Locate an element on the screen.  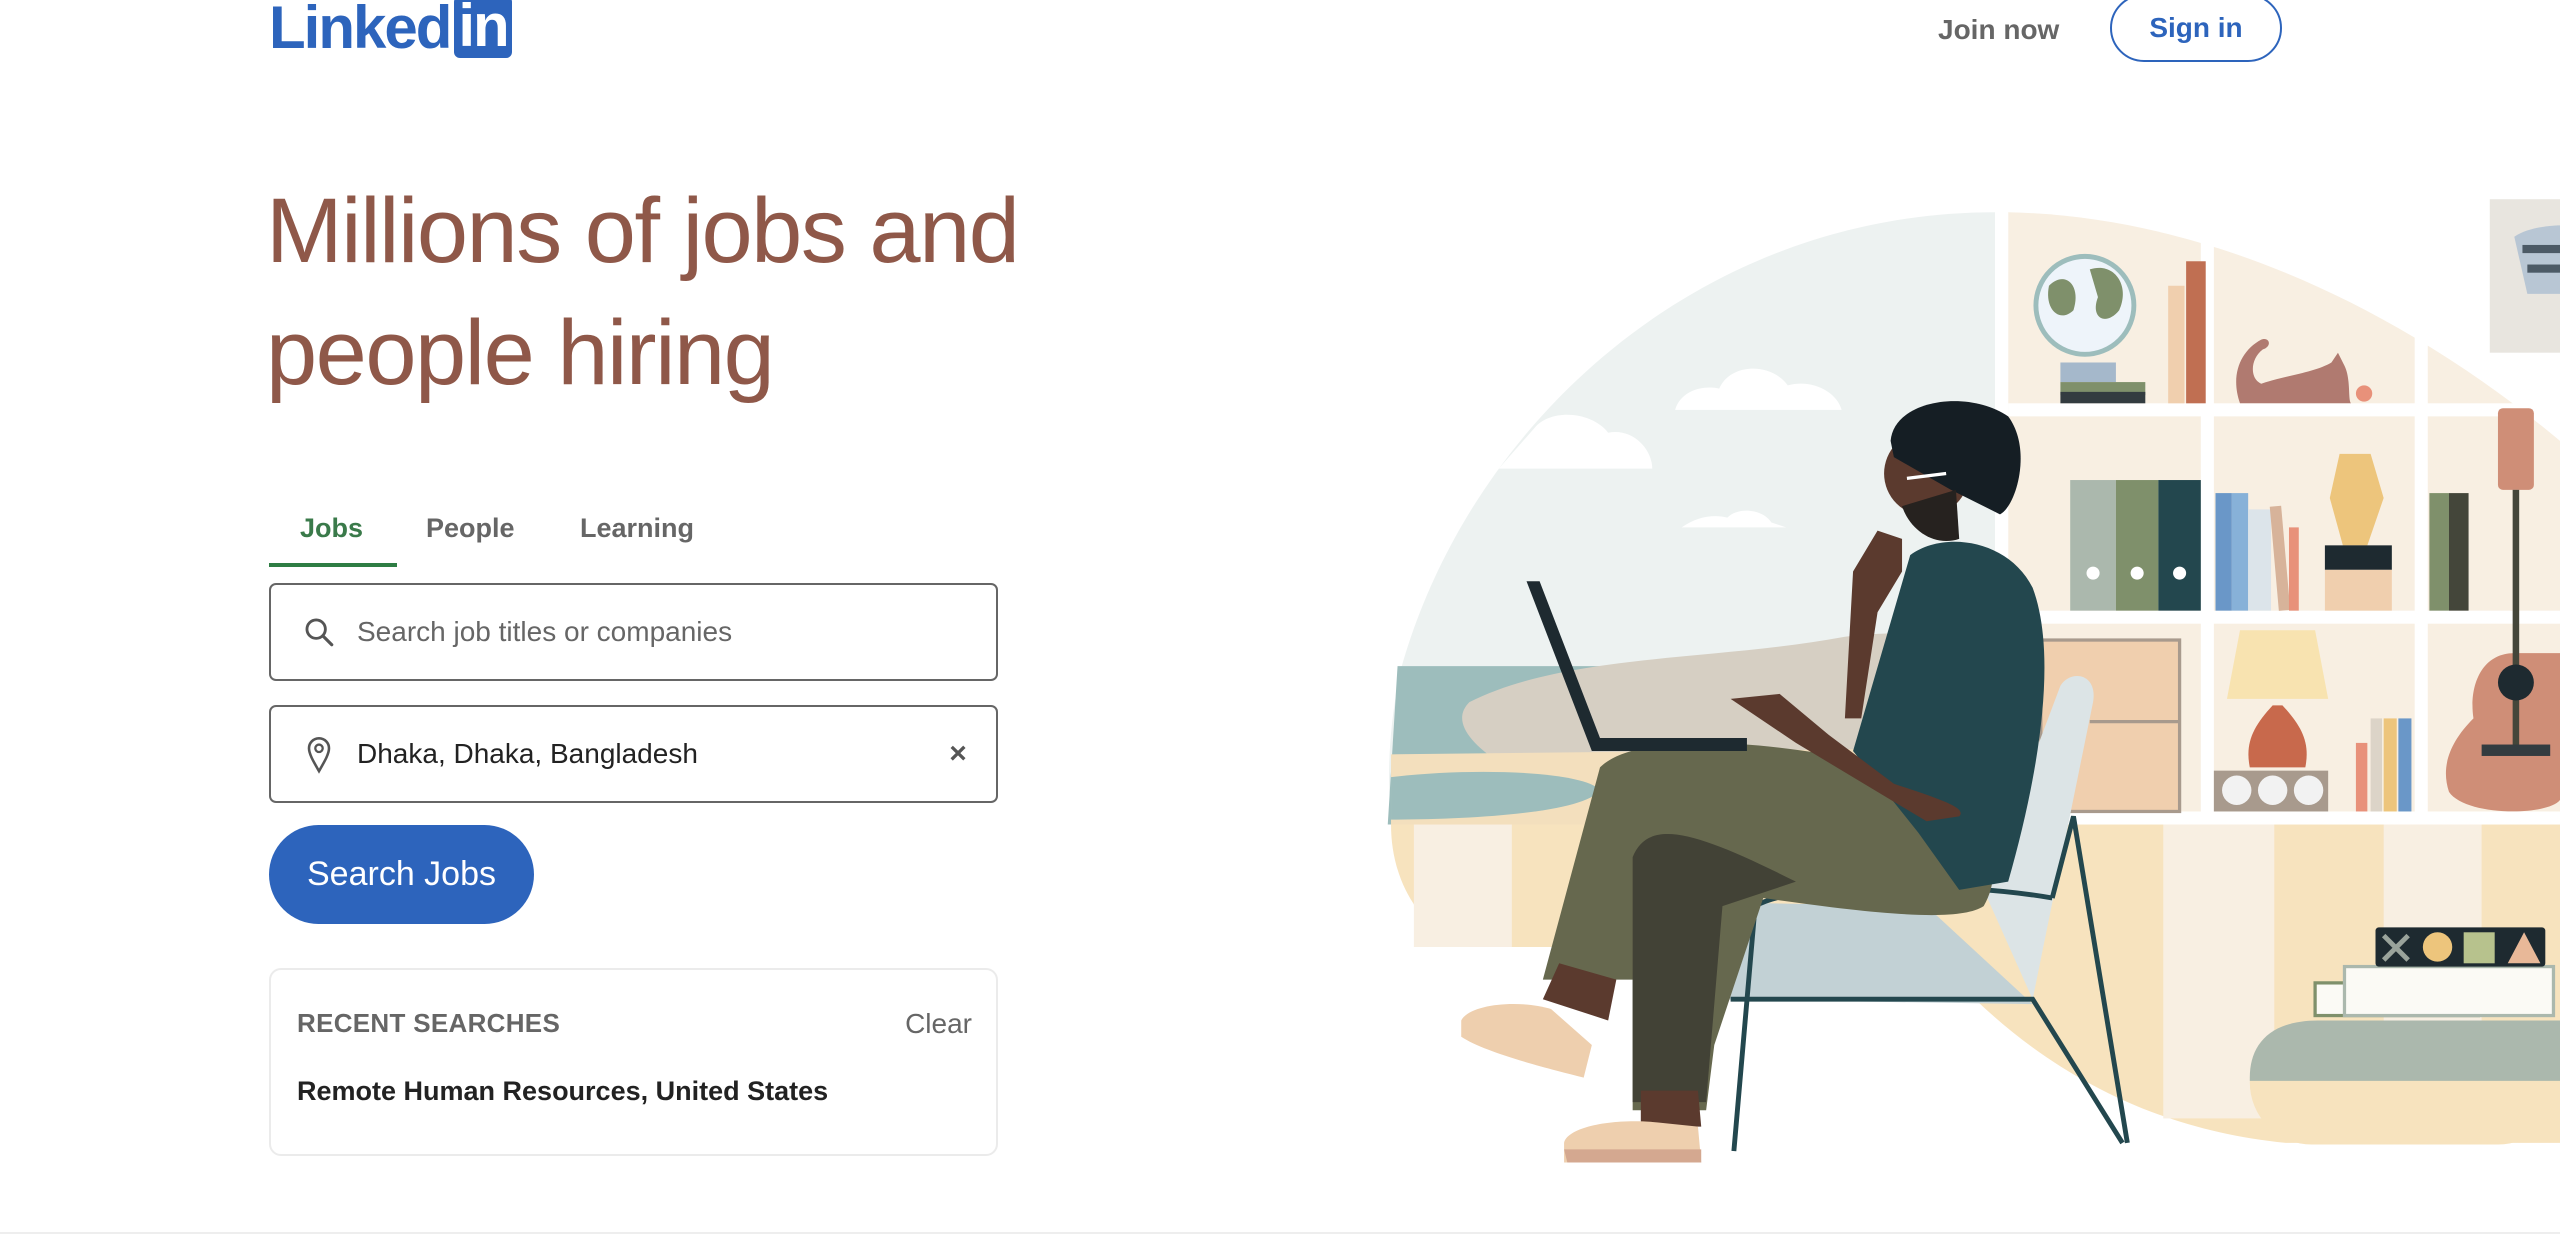
linkedin-logo: Linked in is located at coordinates (390, 29).